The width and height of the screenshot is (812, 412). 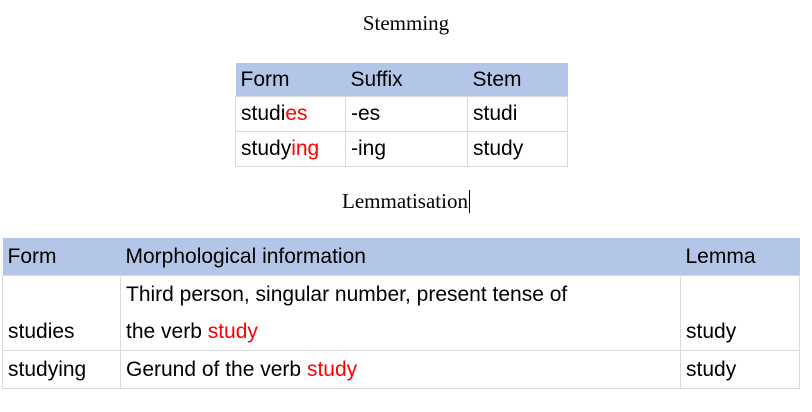 What do you see at coordinates (296, 113) in the screenshot?
I see `form-suffix-highlight: es` at bounding box center [296, 113].